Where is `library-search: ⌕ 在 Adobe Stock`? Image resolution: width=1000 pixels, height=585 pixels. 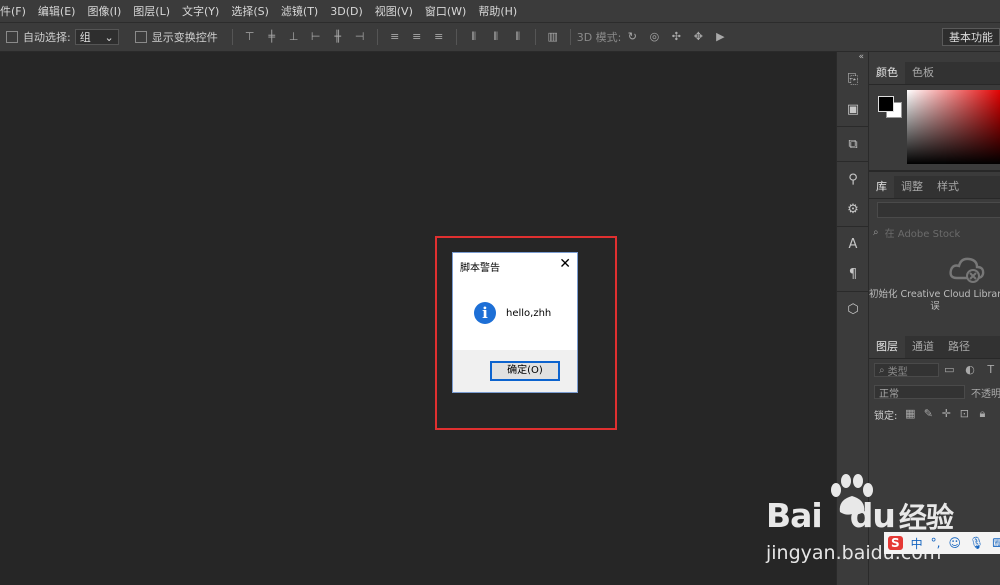
library-search: ⌕ 在 Adobe Stock is located at coordinates (936, 232).